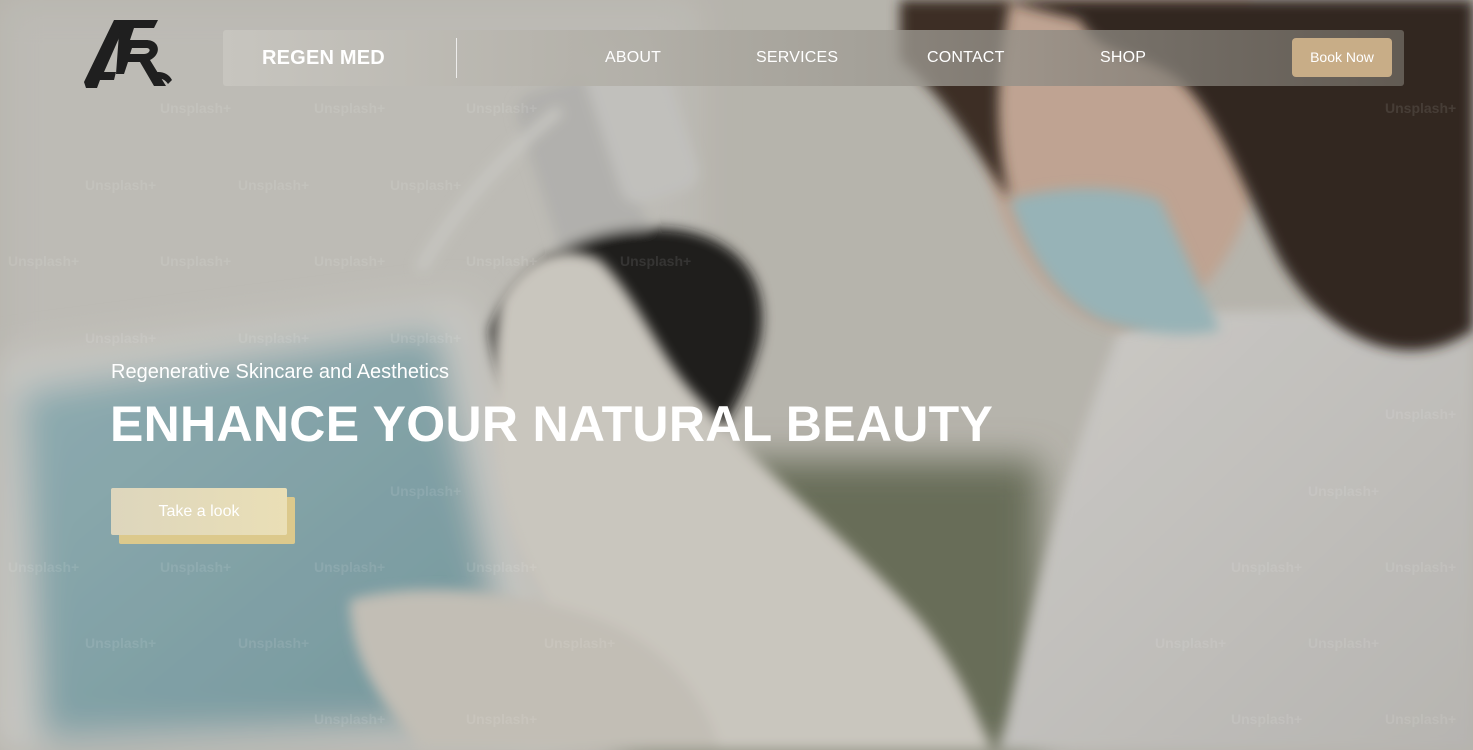 This screenshot has width=1473, height=750. Describe the element at coordinates (280, 372) in the screenshot. I see `hero-subtitle: Regenerative Skincare and Aesthetics` at that location.